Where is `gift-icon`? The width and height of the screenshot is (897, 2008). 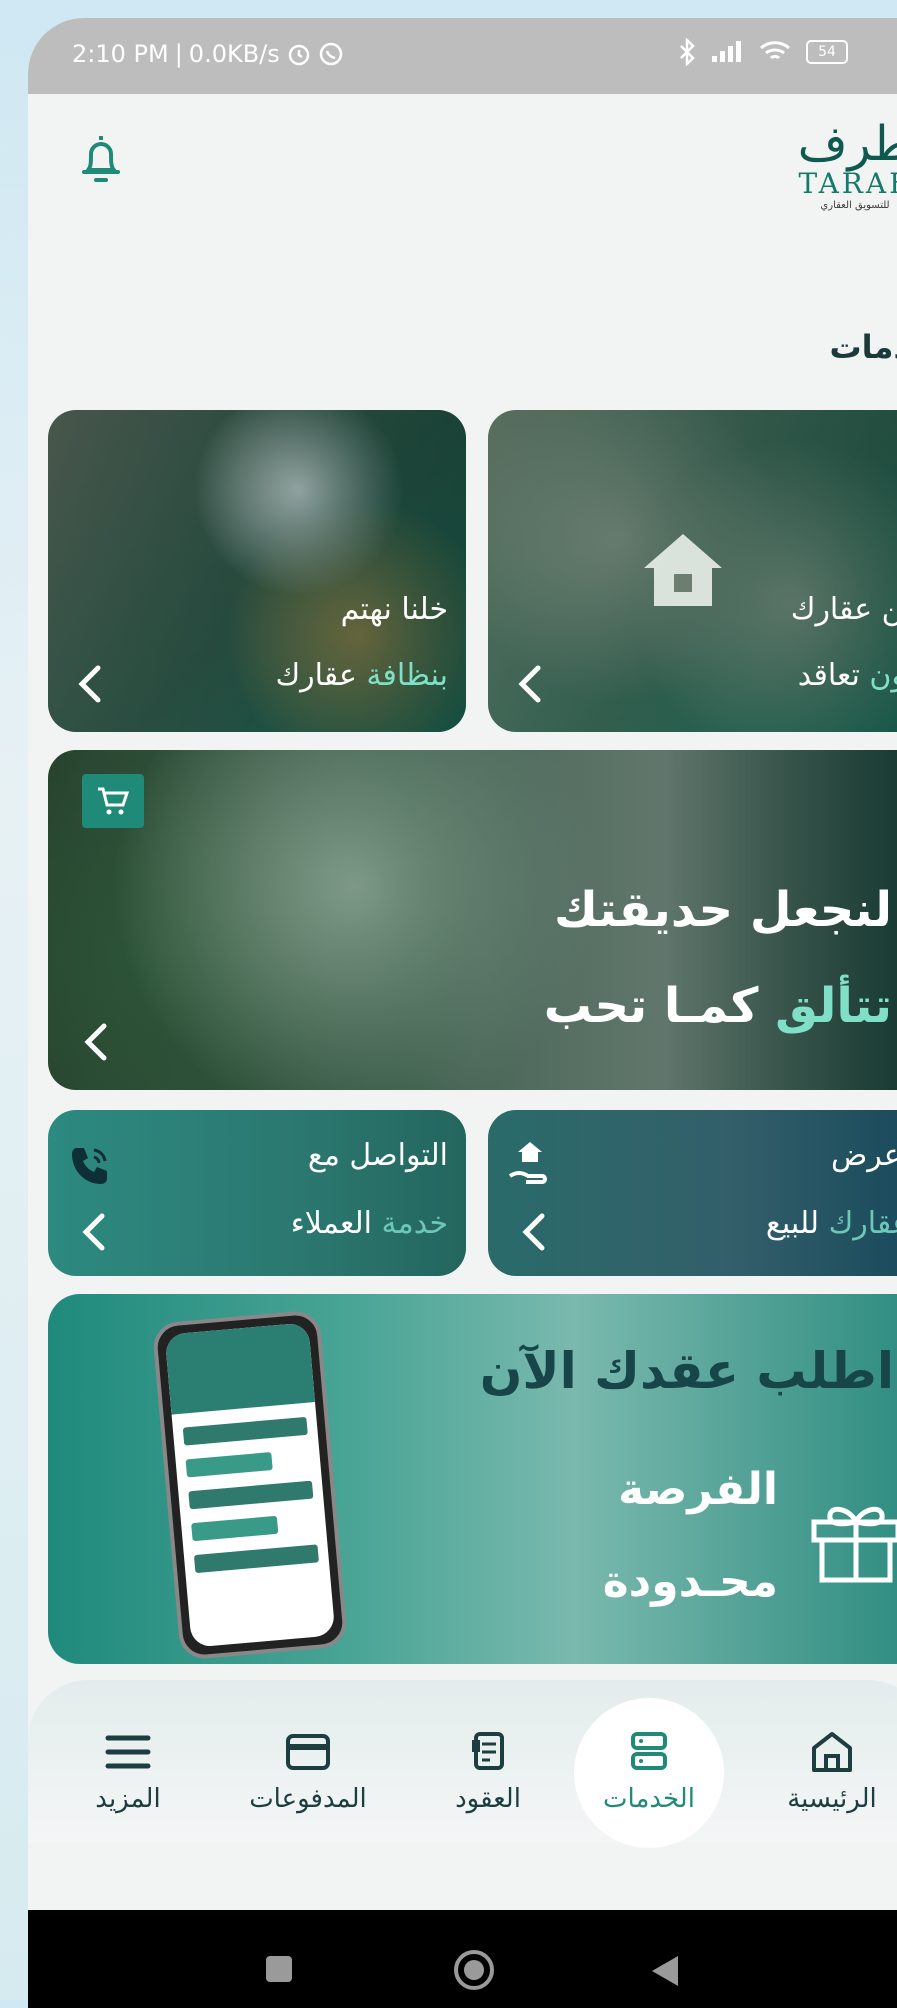 gift-icon is located at coordinates (854, 1544).